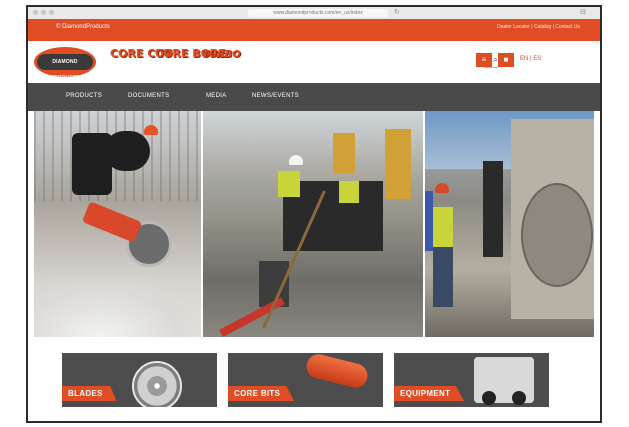 This screenshot has width=629, height=427. What do you see at coordinates (436, 67) in the screenshot?
I see `search-input` at bounding box center [436, 67].